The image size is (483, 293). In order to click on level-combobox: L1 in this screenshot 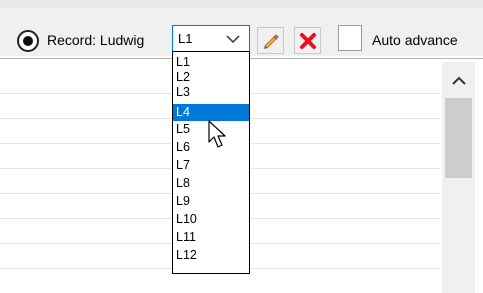, I will do `click(211, 38)`.